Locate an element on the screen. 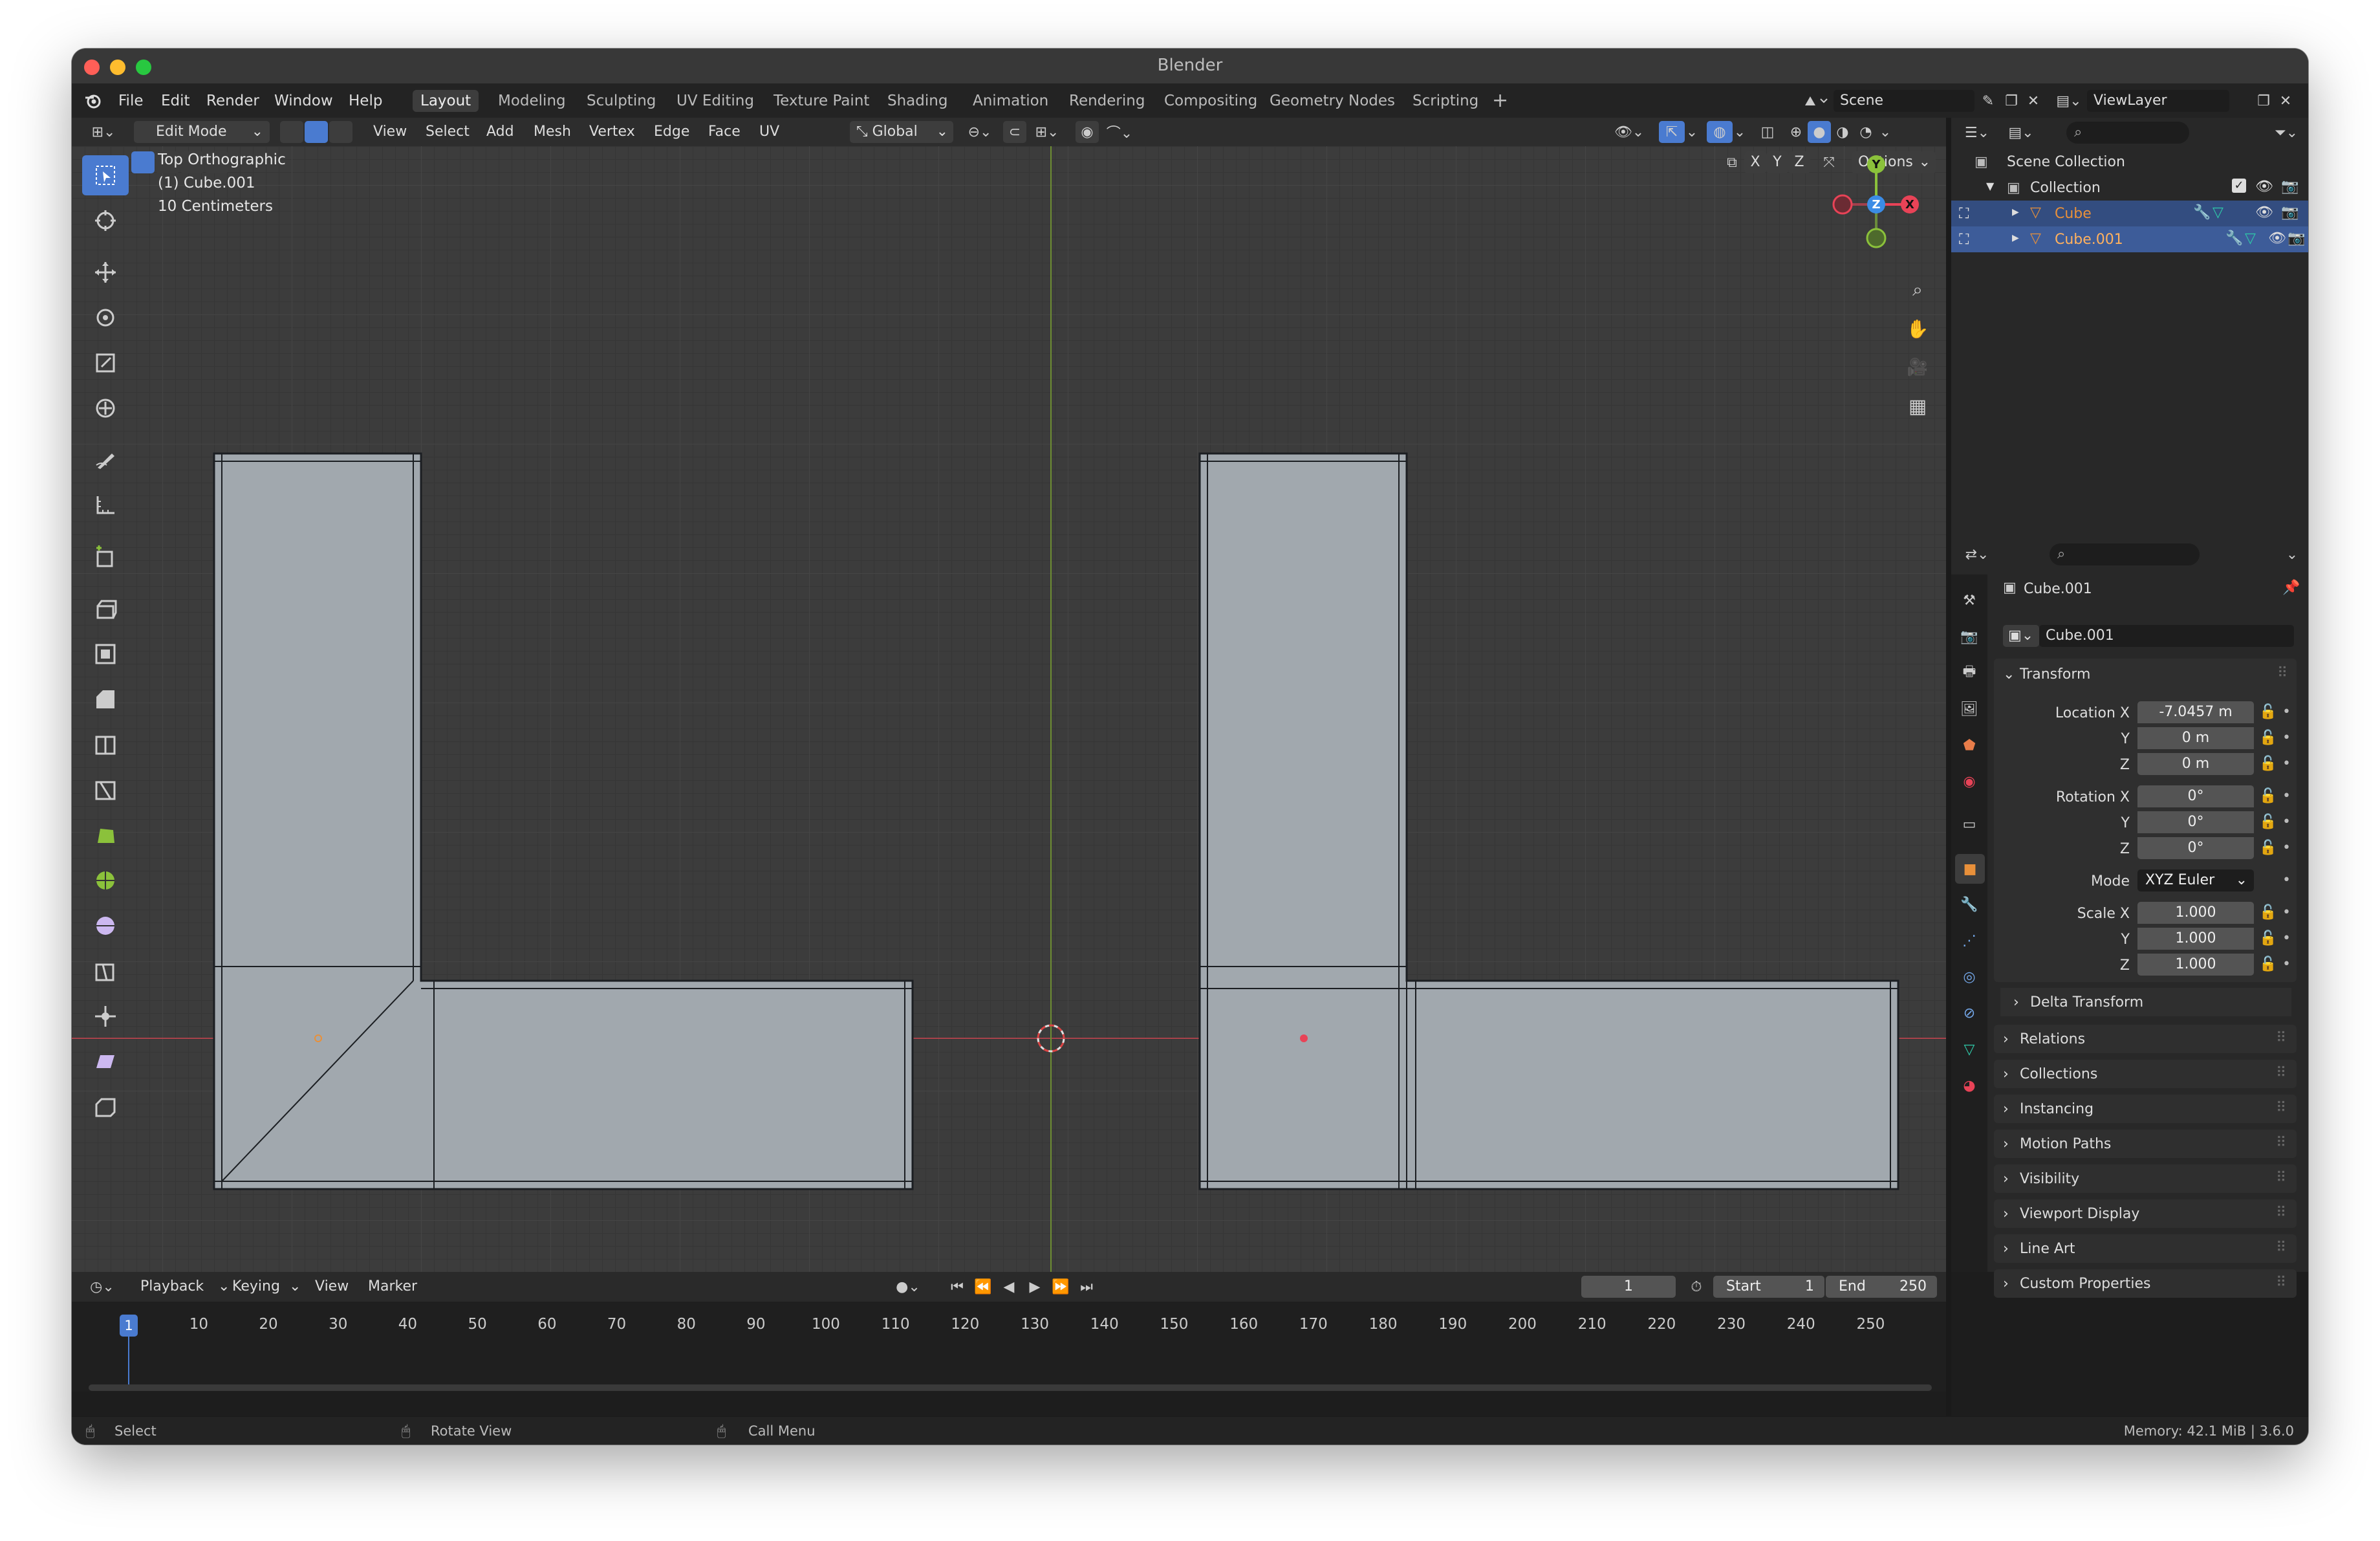  menu-edge: Edge is located at coordinates (671, 132).